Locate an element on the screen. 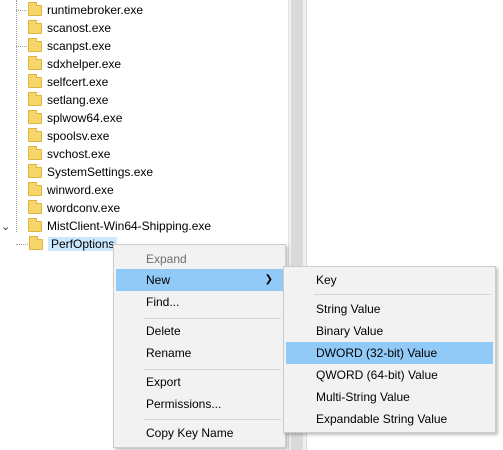 The width and height of the screenshot is (503, 450). tree-item: runtimebroker.exe is located at coordinates (85, 10).